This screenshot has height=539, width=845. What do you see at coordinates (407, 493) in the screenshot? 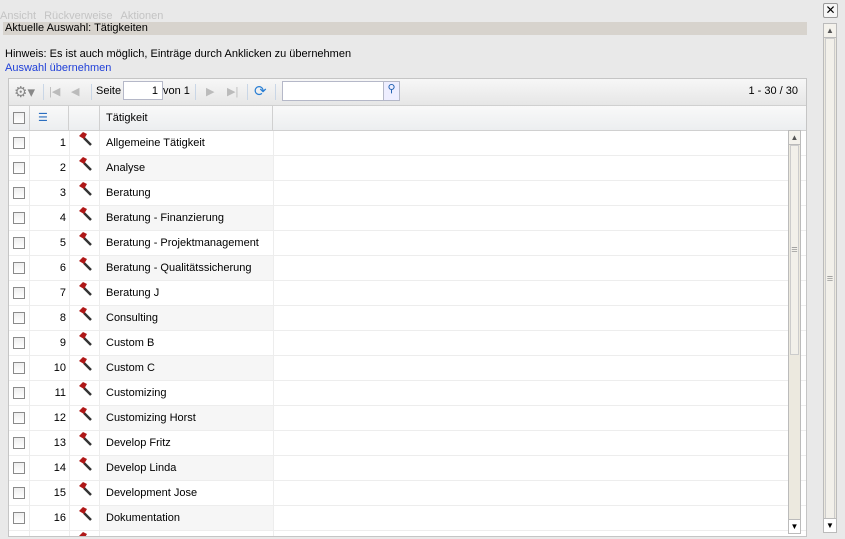
I see `table-row: 15 Development Jose` at bounding box center [407, 493].